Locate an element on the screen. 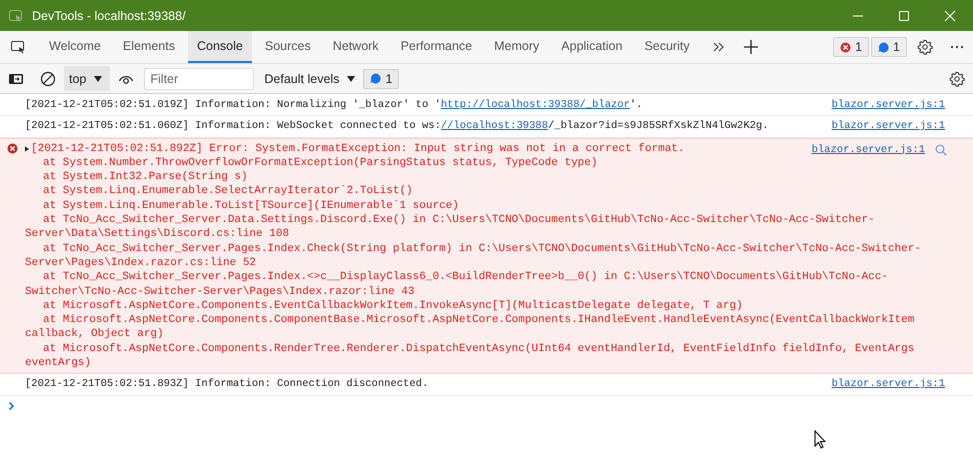 The width and height of the screenshot is (973, 458). tab: Security is located at coordinates (667, 47).